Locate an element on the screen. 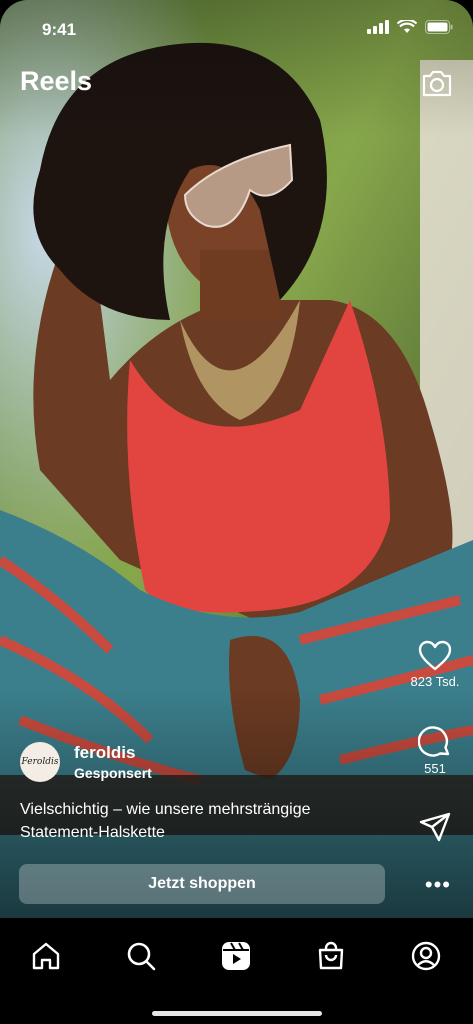 This screenshot has height=1024, width=473. camera-icon is located at coordinates (437, 83).